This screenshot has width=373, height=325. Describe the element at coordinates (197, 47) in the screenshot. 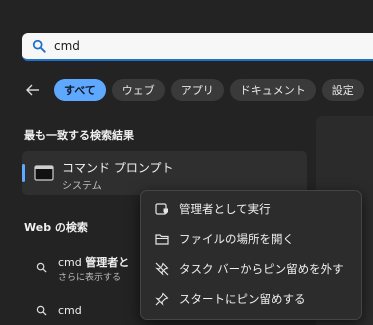

I see `search-input: cmd` at that location.